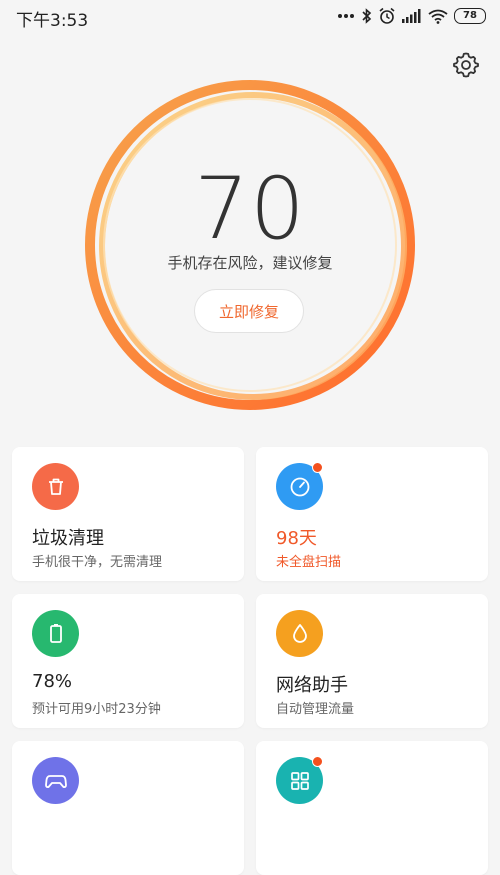  What do you see at coordinates (296, 538) in the screenshot?
I see `card-title: 98天` at bounding box center [296, 538].